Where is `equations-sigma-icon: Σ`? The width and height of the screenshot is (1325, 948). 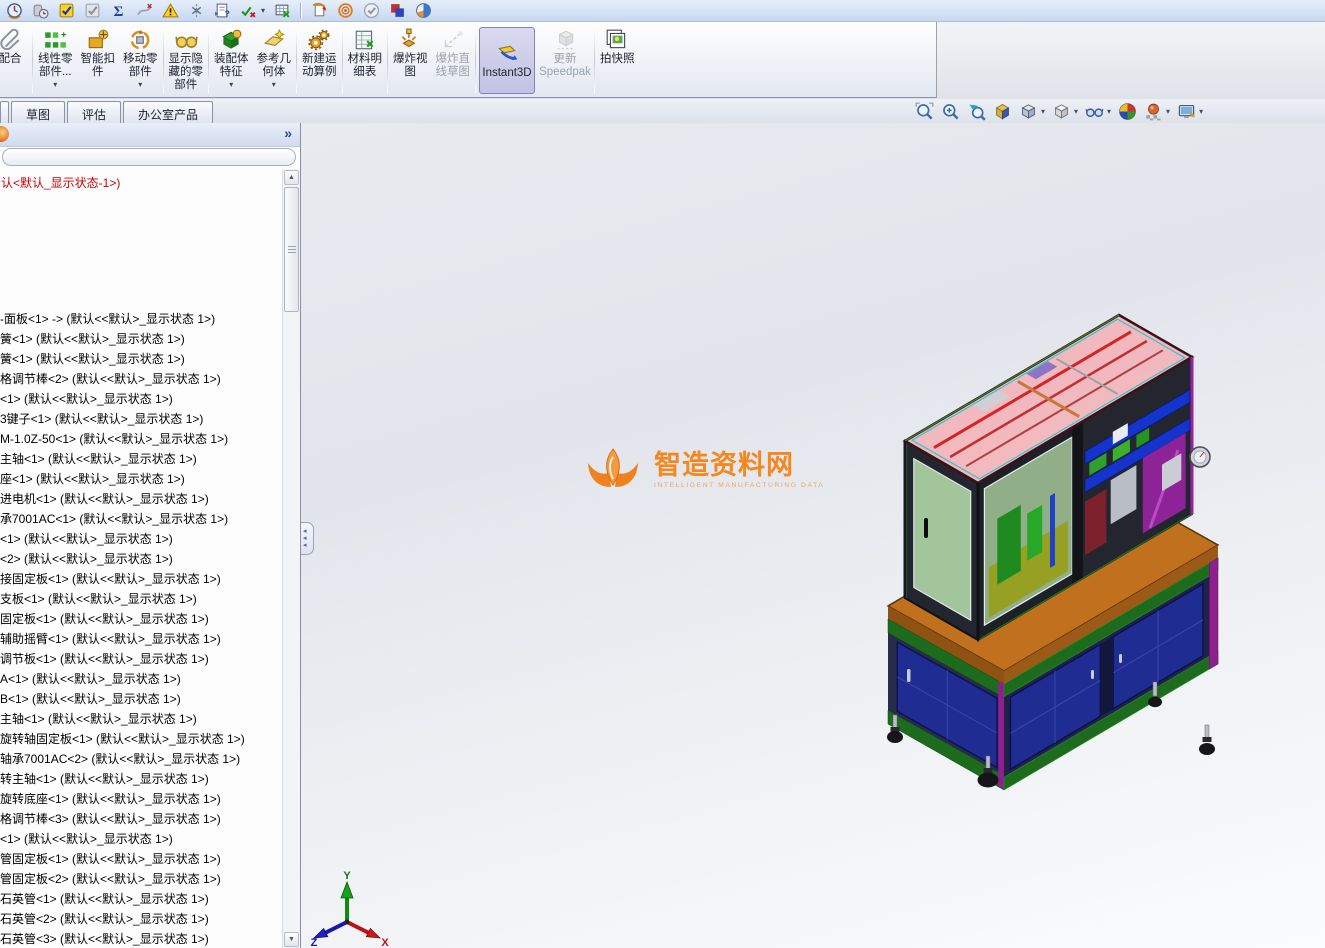
equations-sigma-icon: Σ is located at coordinates (118, 11).